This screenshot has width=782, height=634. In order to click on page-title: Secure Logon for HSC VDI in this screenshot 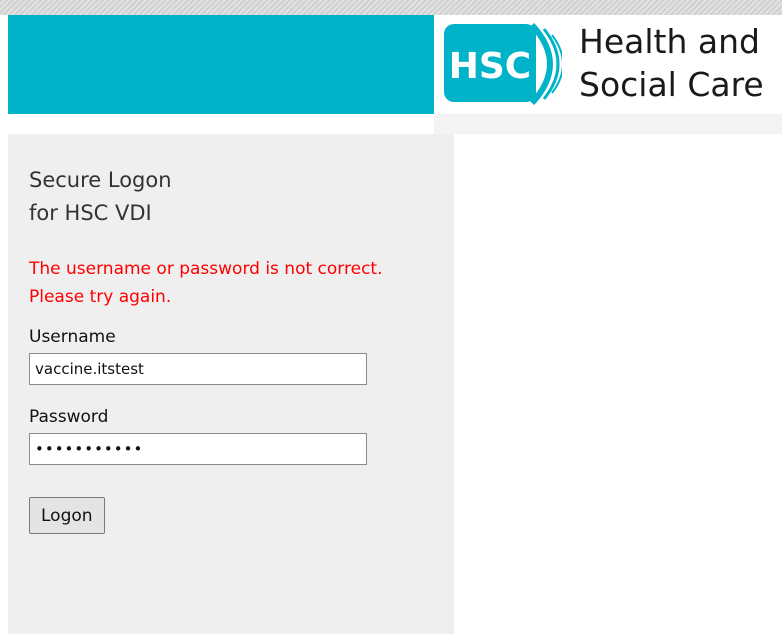, I will do `click(100, 197)`.